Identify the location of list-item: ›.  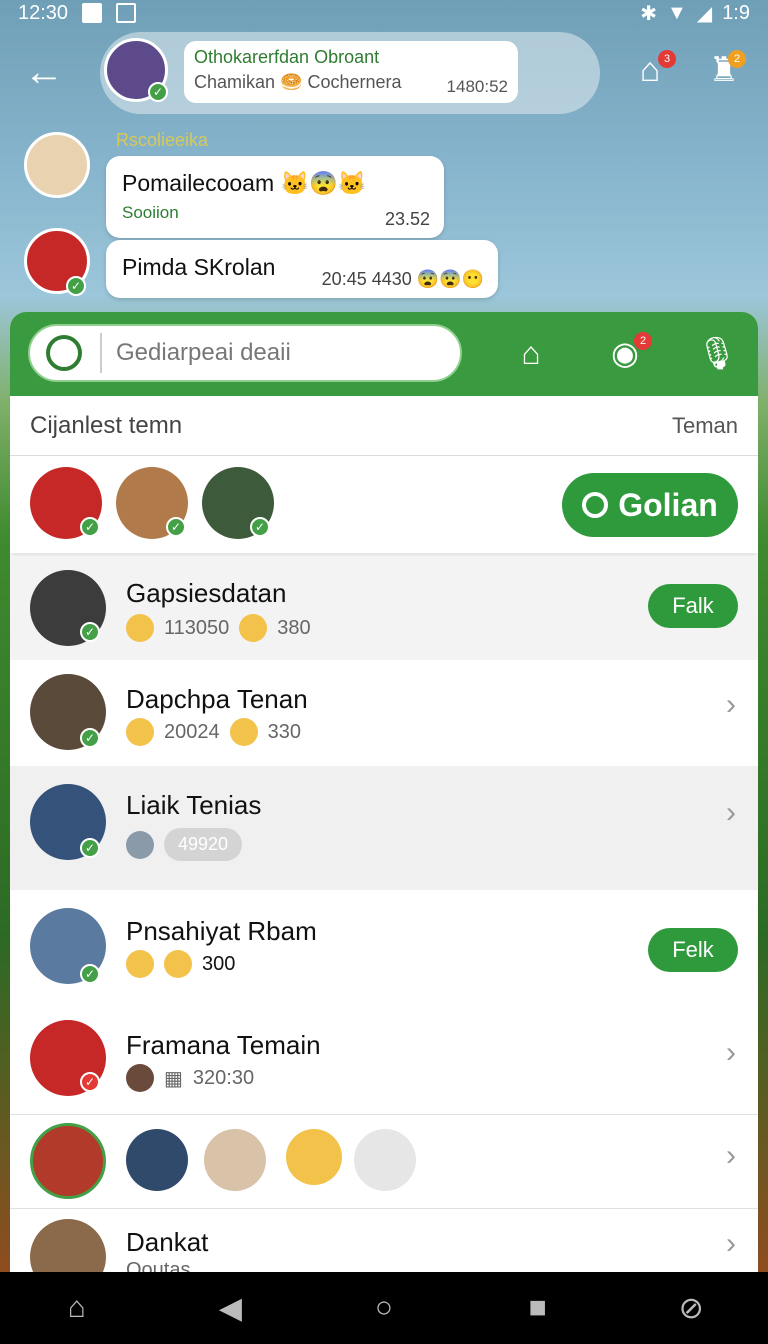
(384, 1161).